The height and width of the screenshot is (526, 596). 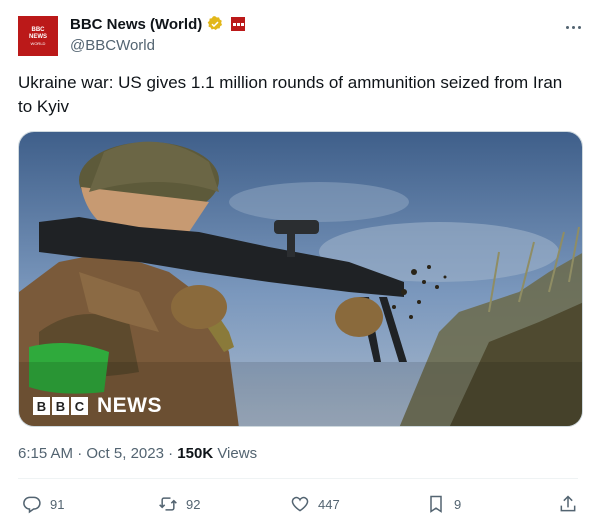 I want to click on bbc-letter-b1: B, so click(x=41, y=406).